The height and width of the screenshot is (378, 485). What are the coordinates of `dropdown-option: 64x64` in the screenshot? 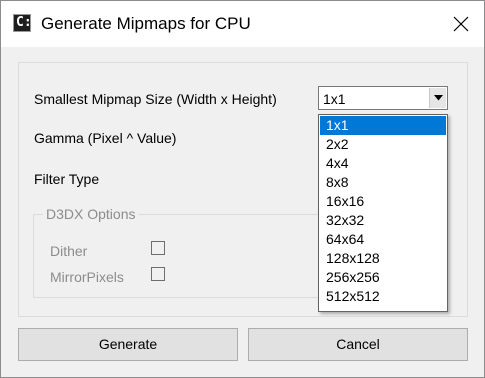 It's located at (383, 239).